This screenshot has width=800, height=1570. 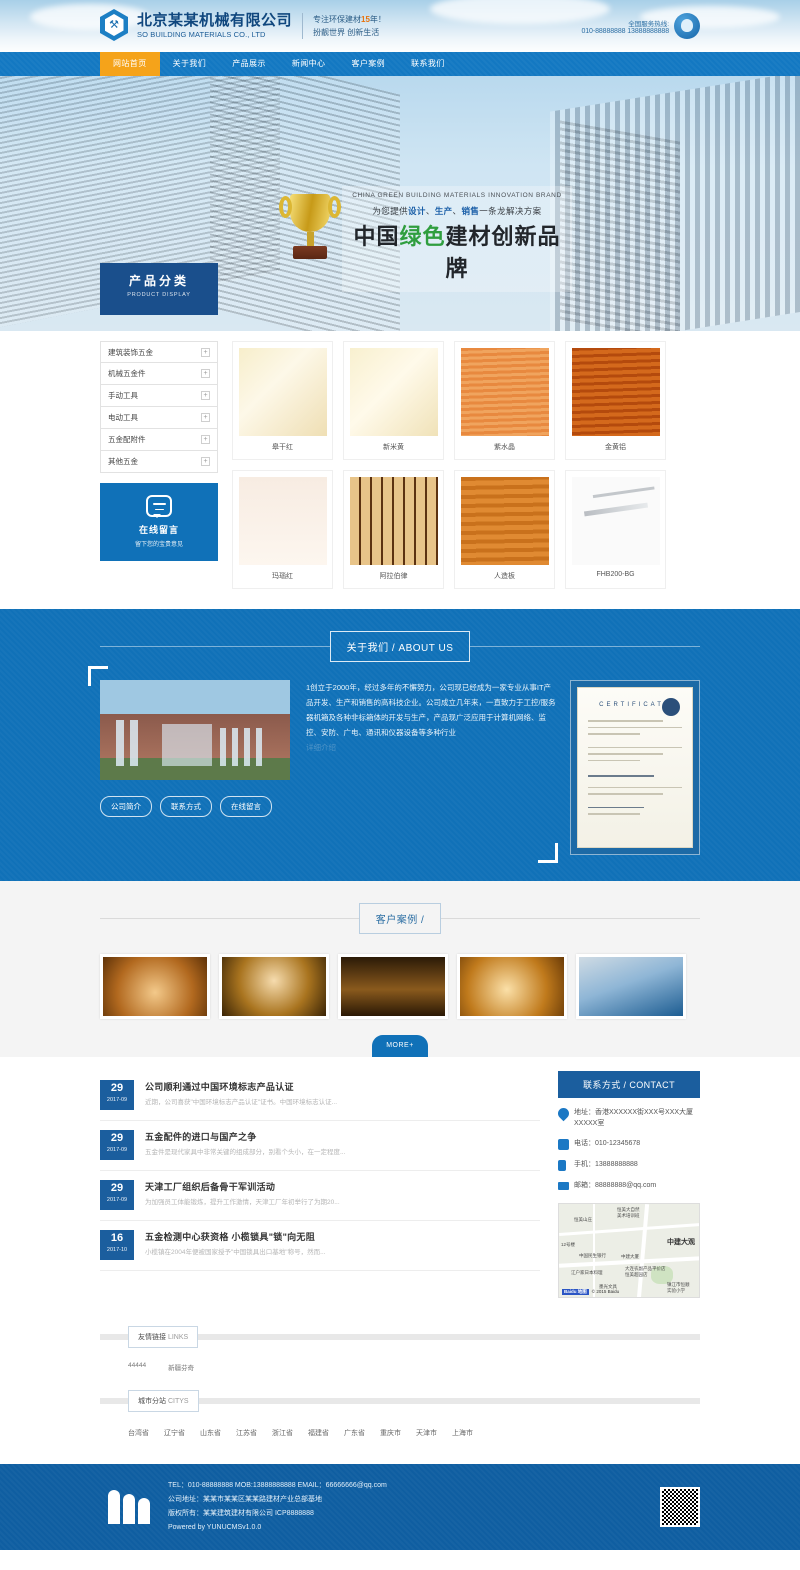 I want to click on certificate-frame: CERTIFICATE, so click(x=635, y=767).